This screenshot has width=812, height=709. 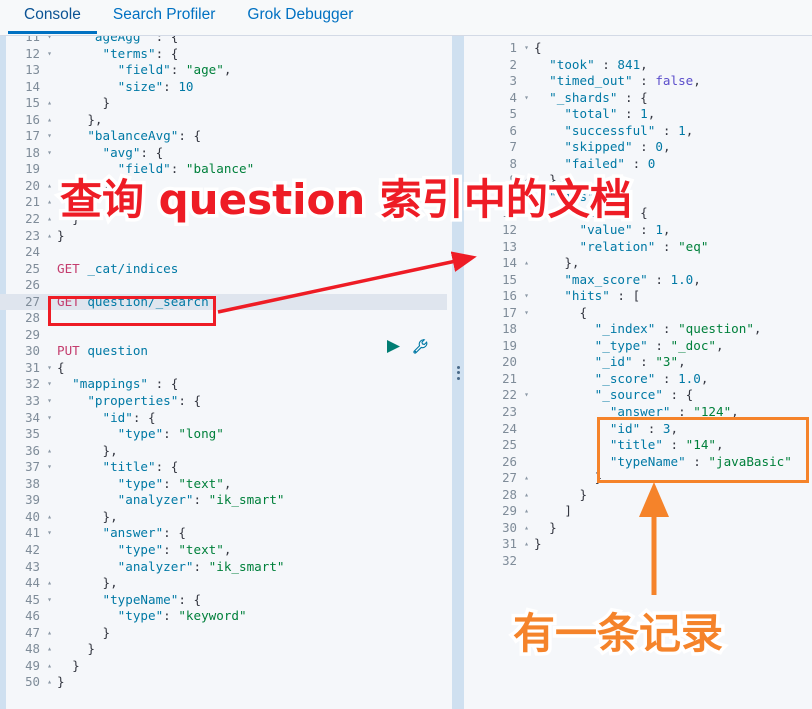 What do you see at coordinates (640, 48) in the screenshot?
I see `code-line: 1 ▾{` at bounding box center [640, 48].